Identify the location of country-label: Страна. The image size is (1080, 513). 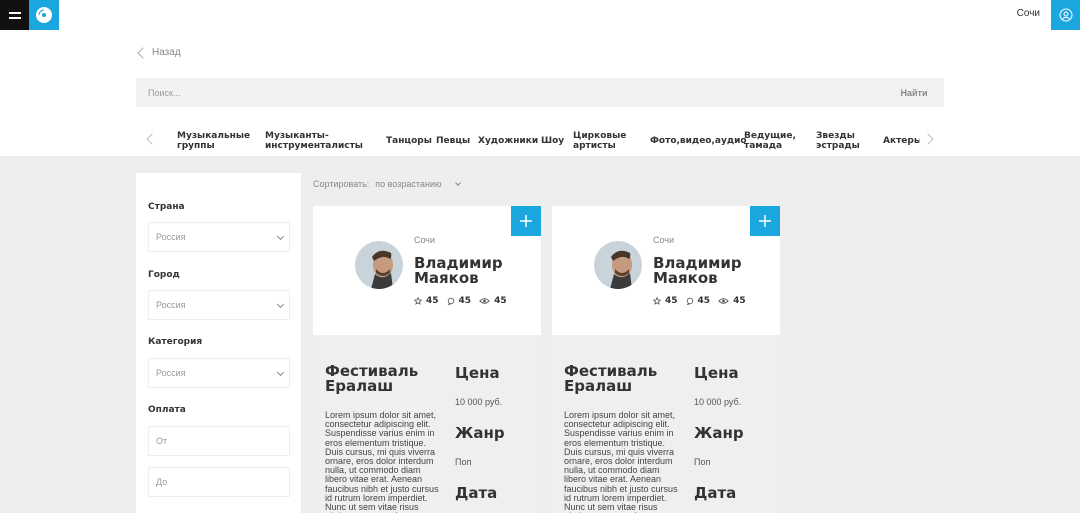
(166, 207).